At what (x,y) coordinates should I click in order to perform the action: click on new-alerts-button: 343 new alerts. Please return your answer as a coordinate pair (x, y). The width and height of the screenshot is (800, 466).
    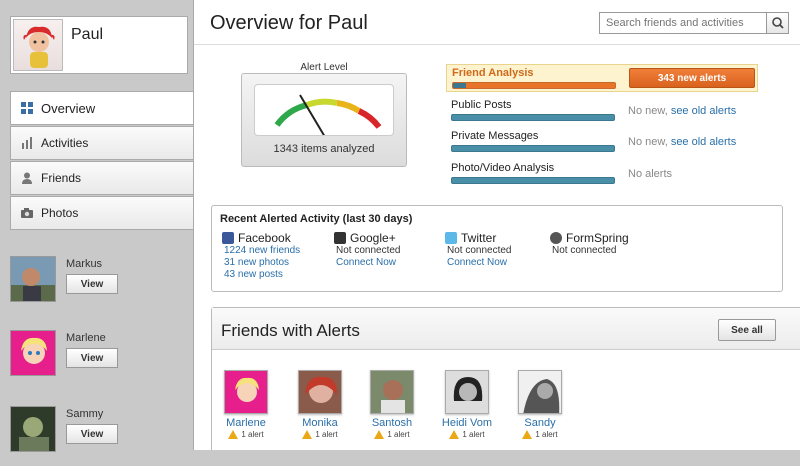
    Looking at the image, I should click on (692, 78).